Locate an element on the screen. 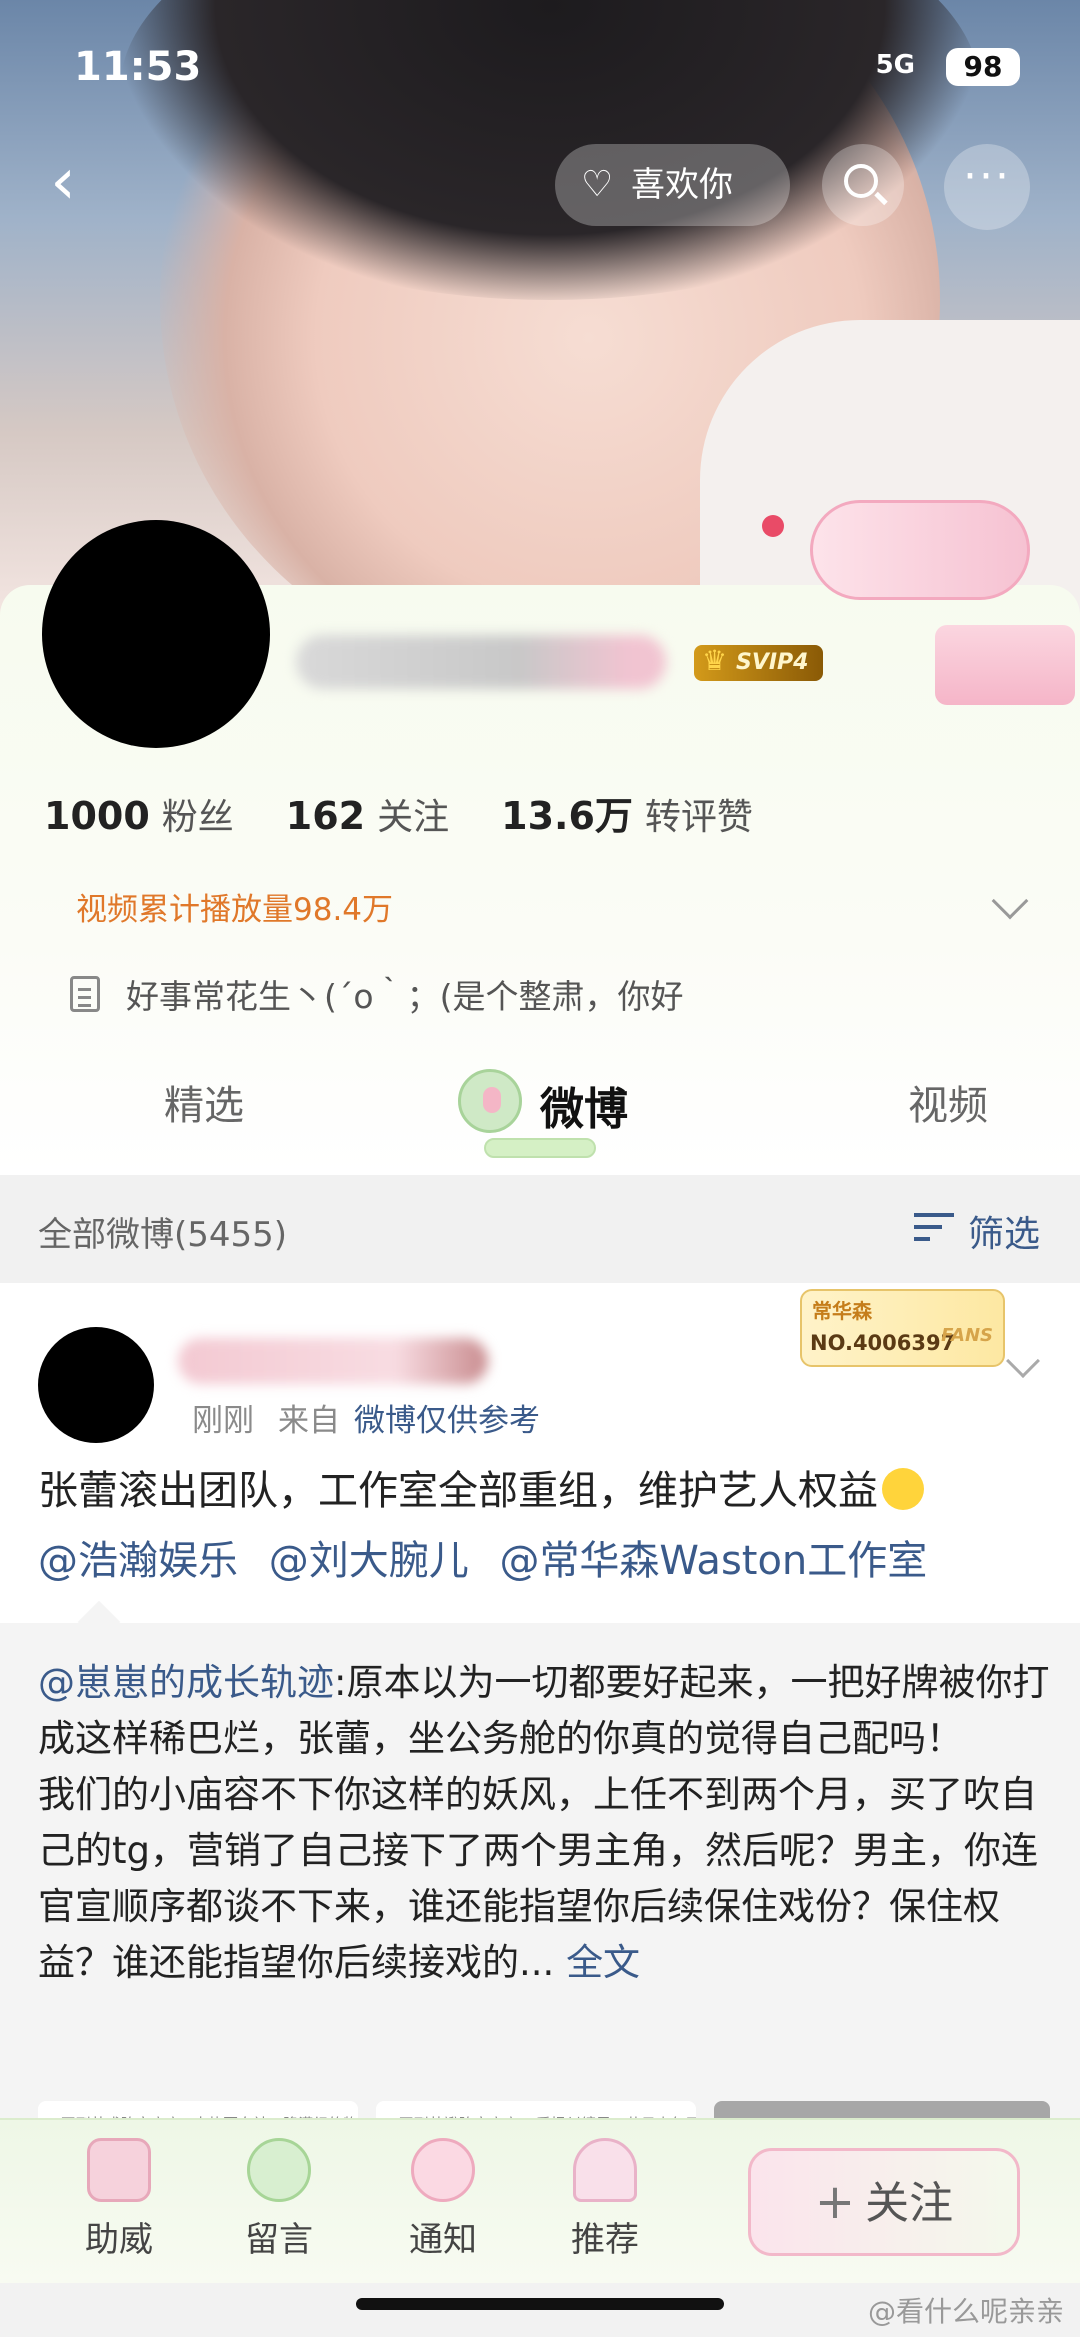 The image size is (1080, 2337). post-meta: 刚刚 来自 微博仅供参考 is located at coordinates (366, 1417).